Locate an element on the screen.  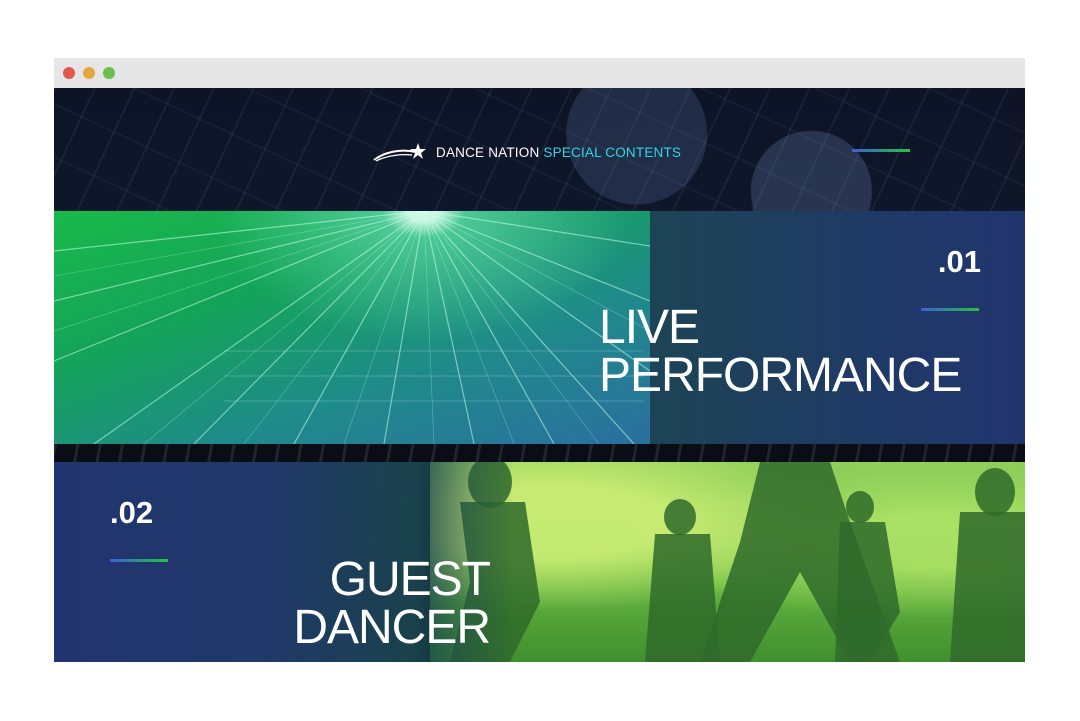
dancers-silhouettes is located at coordinates (737, 562).